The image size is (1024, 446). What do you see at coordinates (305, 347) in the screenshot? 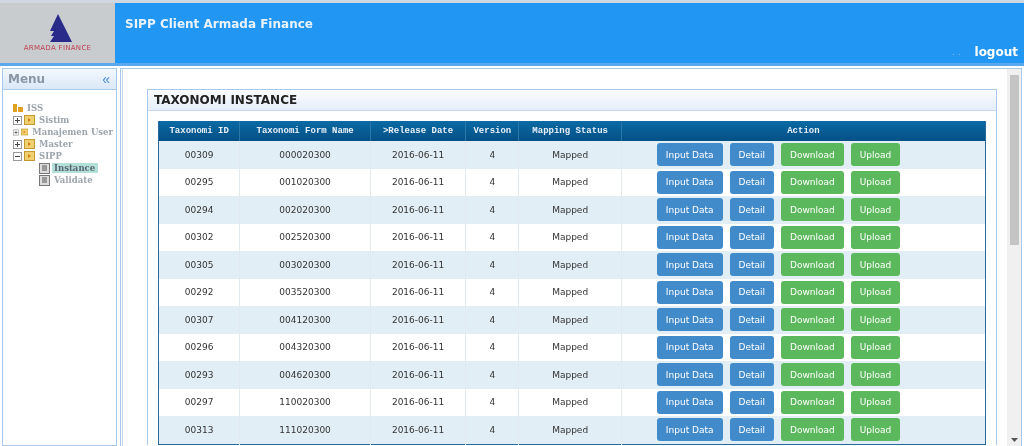
I see `table-cell: 004320300` at bounding box center [305, 347].